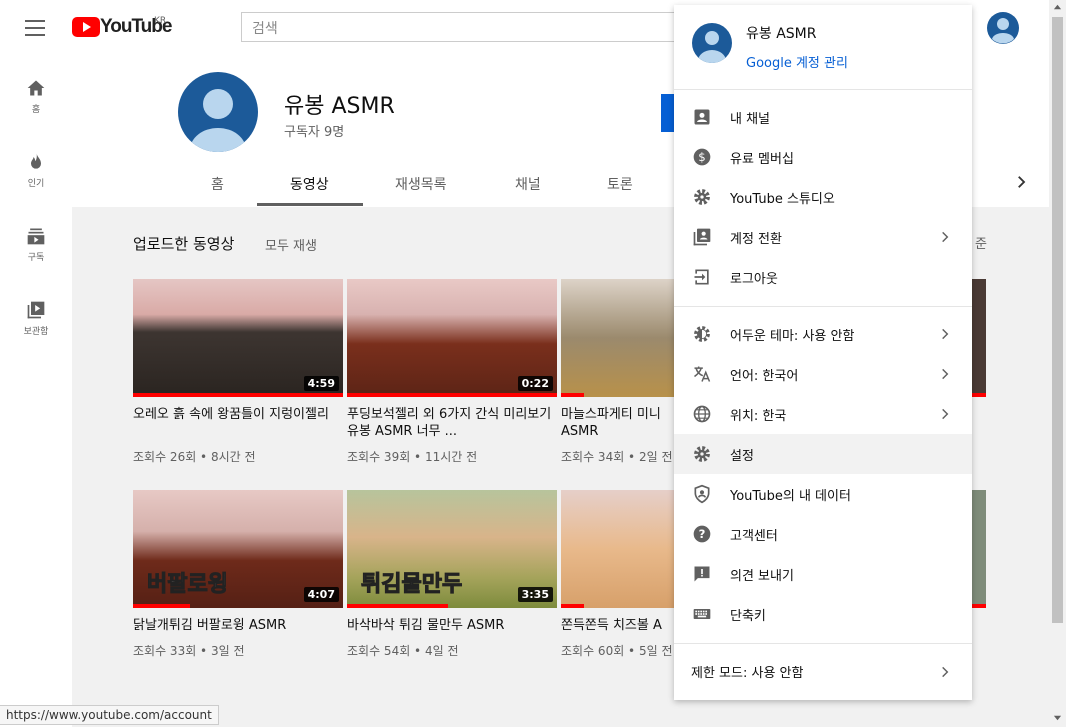  I want to click on tab-videos: 동영상, so click(309, 184).